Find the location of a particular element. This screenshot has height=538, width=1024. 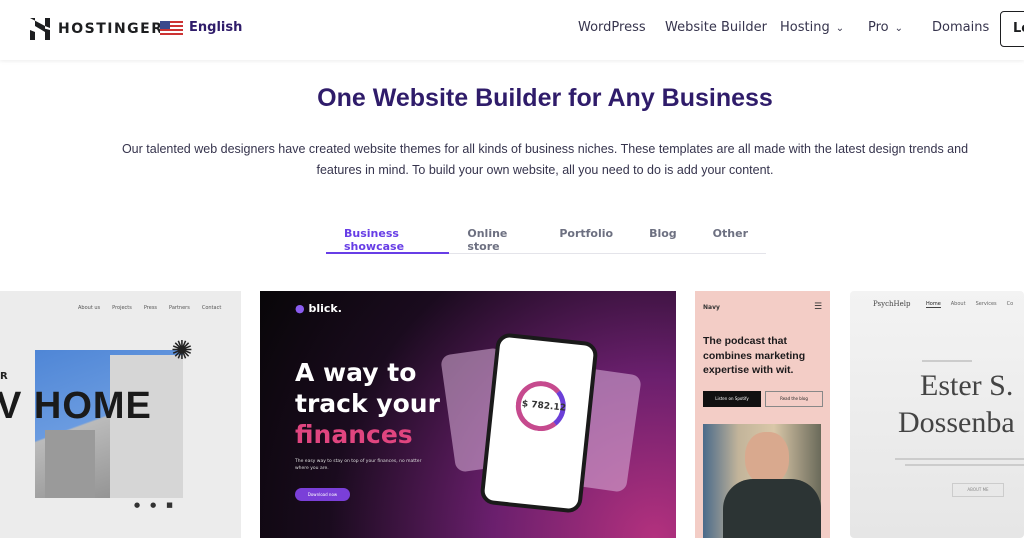

nav-item: Press is located at coordinates (150, 308).